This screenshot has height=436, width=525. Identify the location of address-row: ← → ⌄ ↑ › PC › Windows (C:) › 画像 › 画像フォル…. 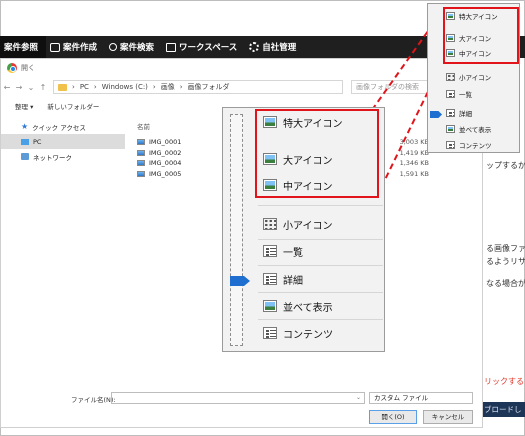
(241, 87).